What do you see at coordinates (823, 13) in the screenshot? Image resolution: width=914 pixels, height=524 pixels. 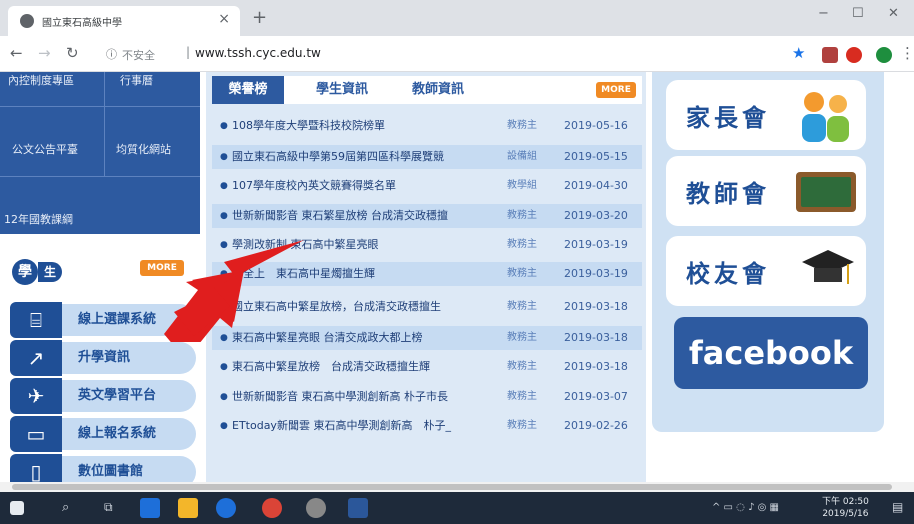 I see `minimize-button: −` at bounding box center [823, 13].